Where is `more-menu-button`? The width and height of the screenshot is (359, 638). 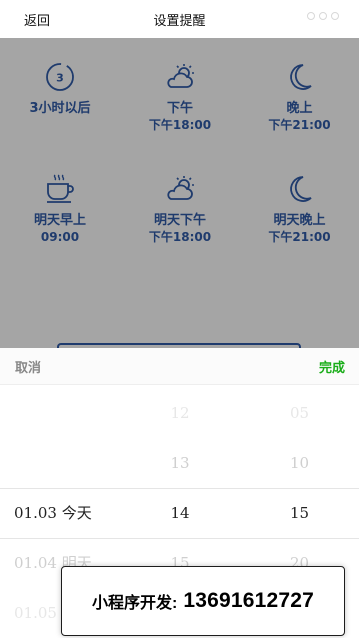
more-menu-button is located at coordinates (323, 16).